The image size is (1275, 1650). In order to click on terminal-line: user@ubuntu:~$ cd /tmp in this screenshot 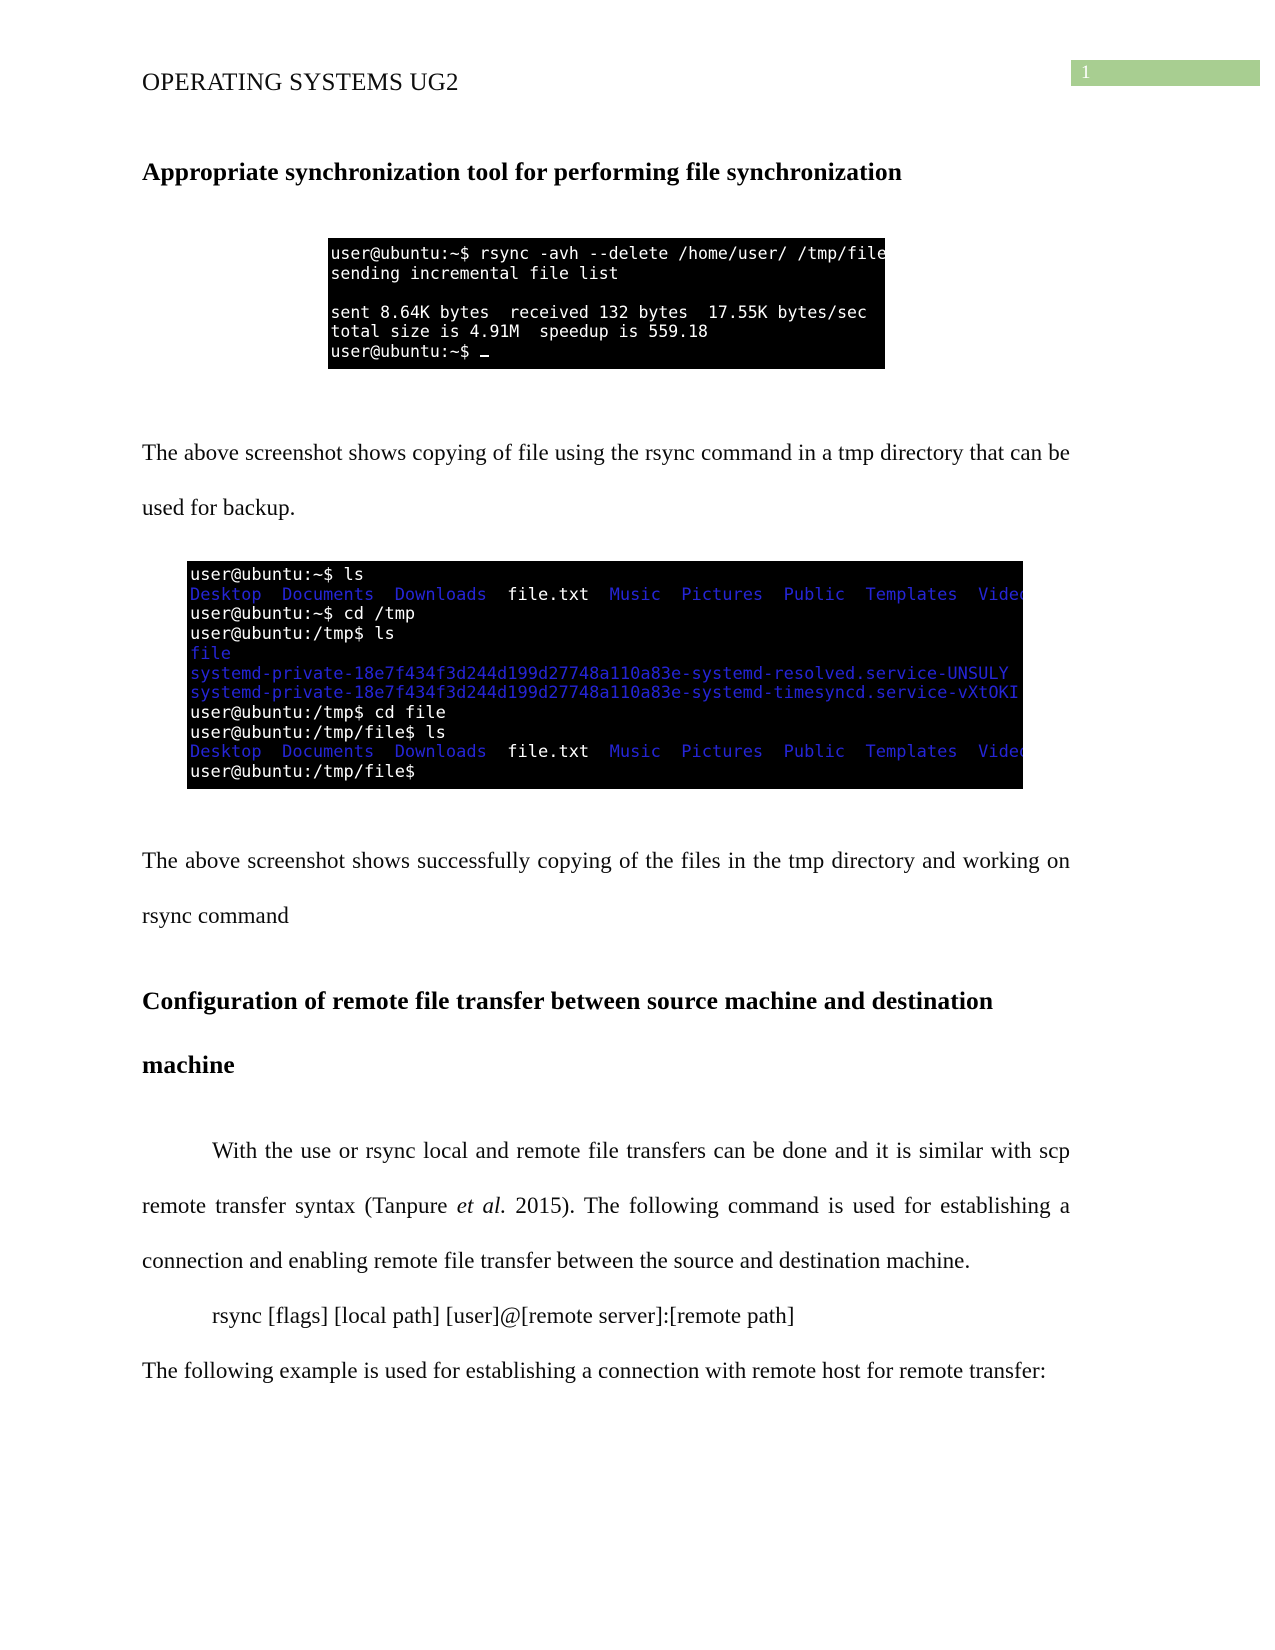, I will do `click(606, 615)`.